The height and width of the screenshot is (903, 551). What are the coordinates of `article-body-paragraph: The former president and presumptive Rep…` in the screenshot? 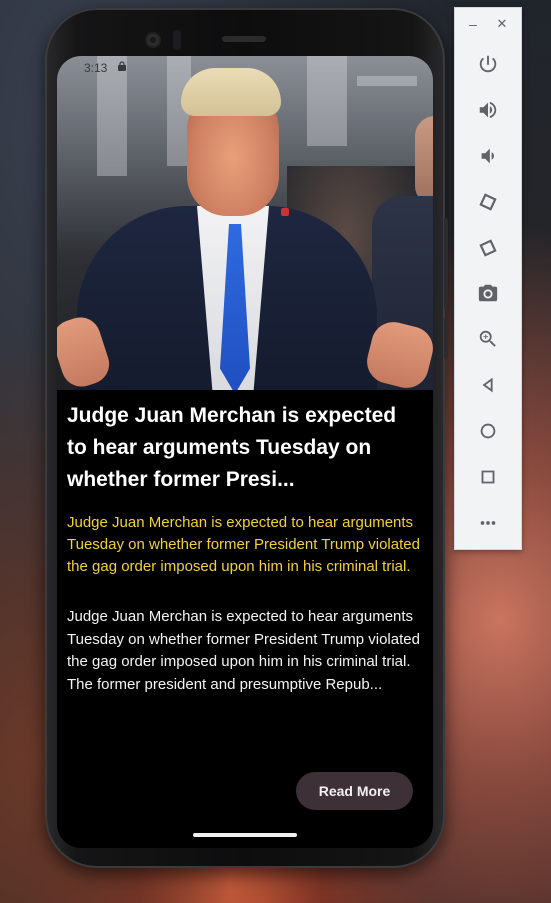 It's located at (225, 684).